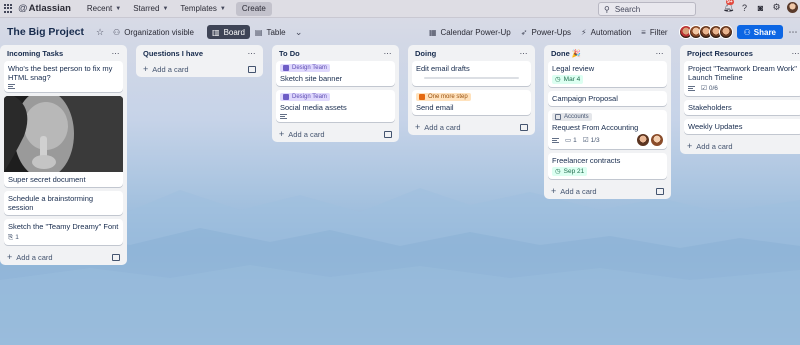 Image resolution: width=800 pixels, height=345 pixels. I want to click on share-button: ⚇ Share, so click(759, 32).